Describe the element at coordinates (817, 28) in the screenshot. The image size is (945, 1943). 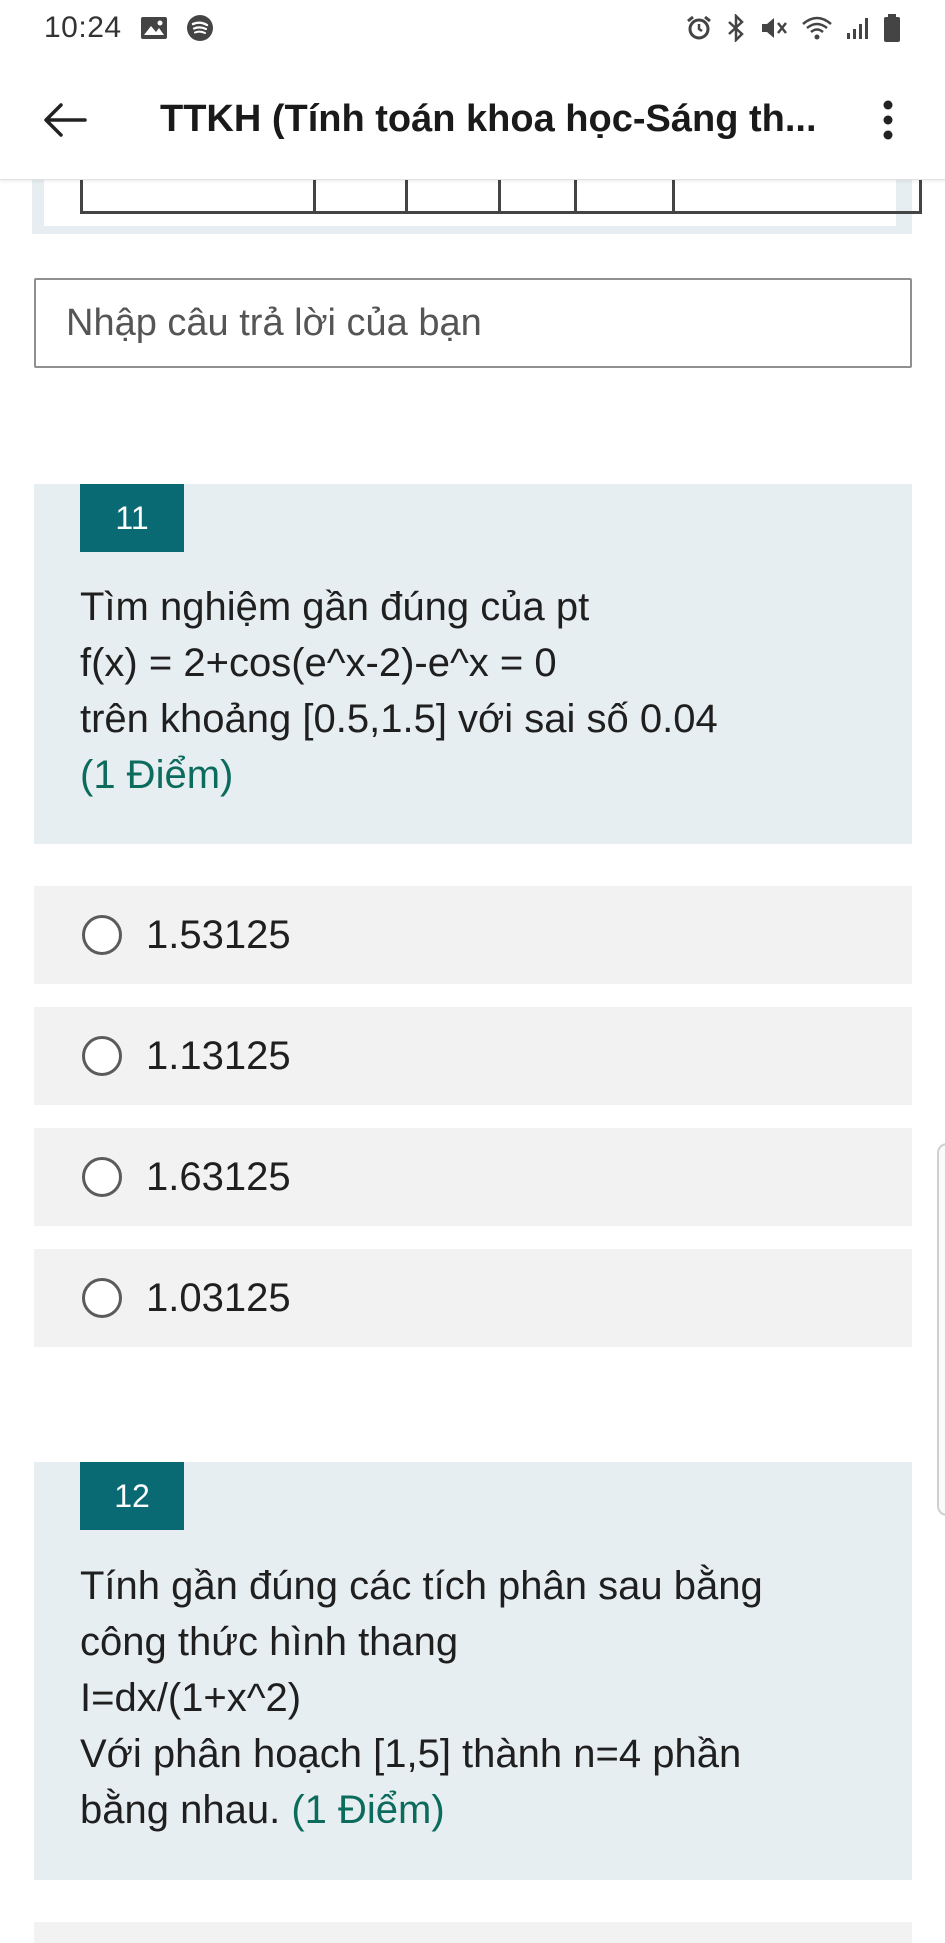
I see `wifi-icon` at that location.